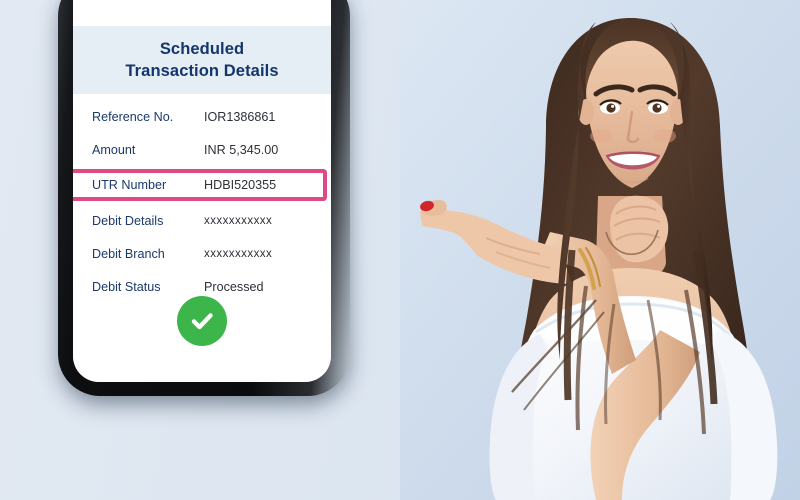  Describe the element at coordinates (240, 185) in the screenshot. I see `detail-value: HDBI520355` at that location.